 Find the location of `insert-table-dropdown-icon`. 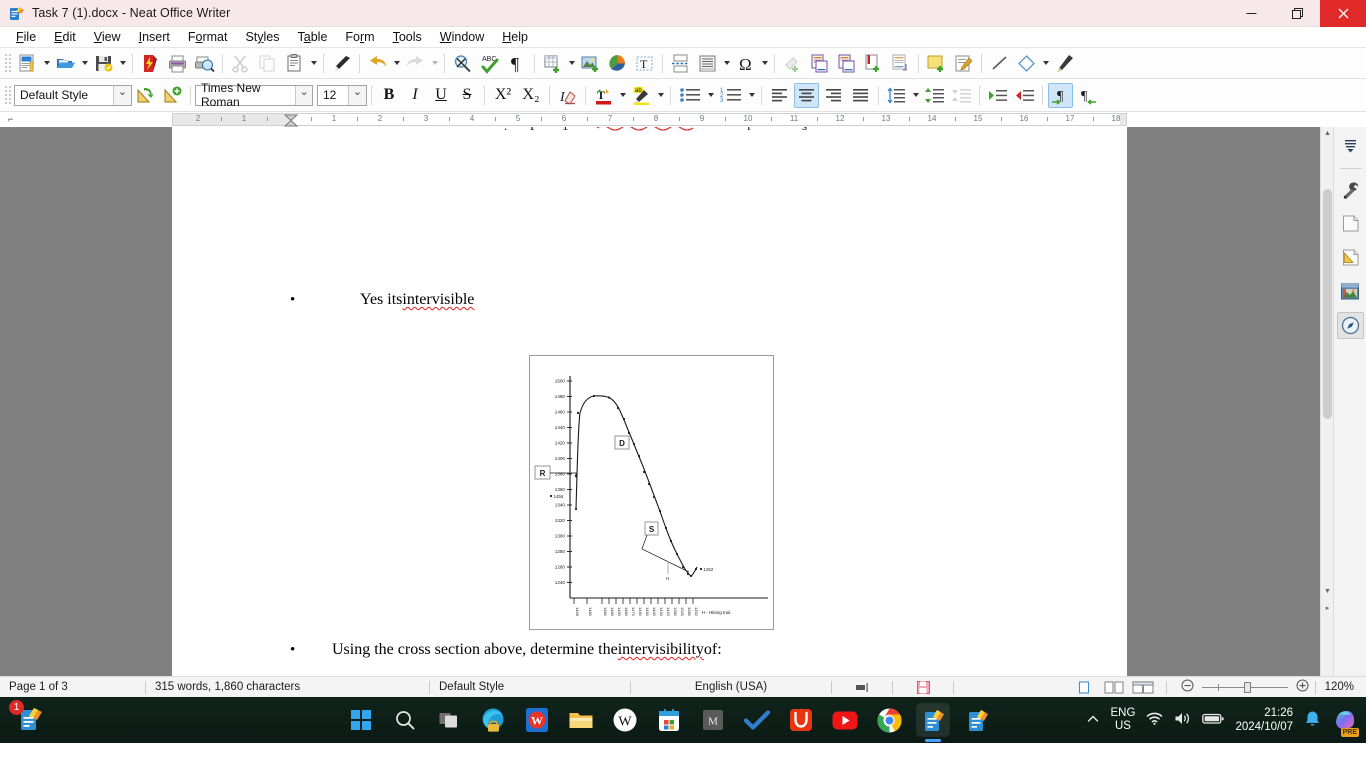

insert-table-dropdown-icon is located at coordinates (571, 63).